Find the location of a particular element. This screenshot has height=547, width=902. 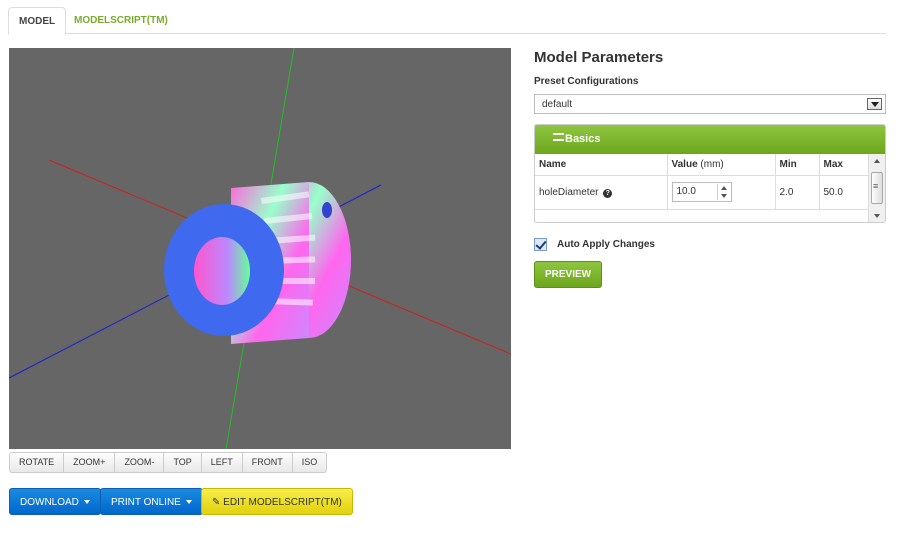

page-title: Model Parameters is located at coordinates (599, 57).